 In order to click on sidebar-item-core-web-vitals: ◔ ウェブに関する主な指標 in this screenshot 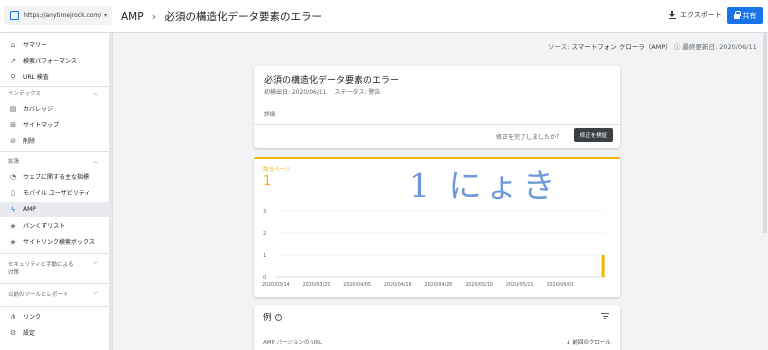, I will do `click(54, 176)`.